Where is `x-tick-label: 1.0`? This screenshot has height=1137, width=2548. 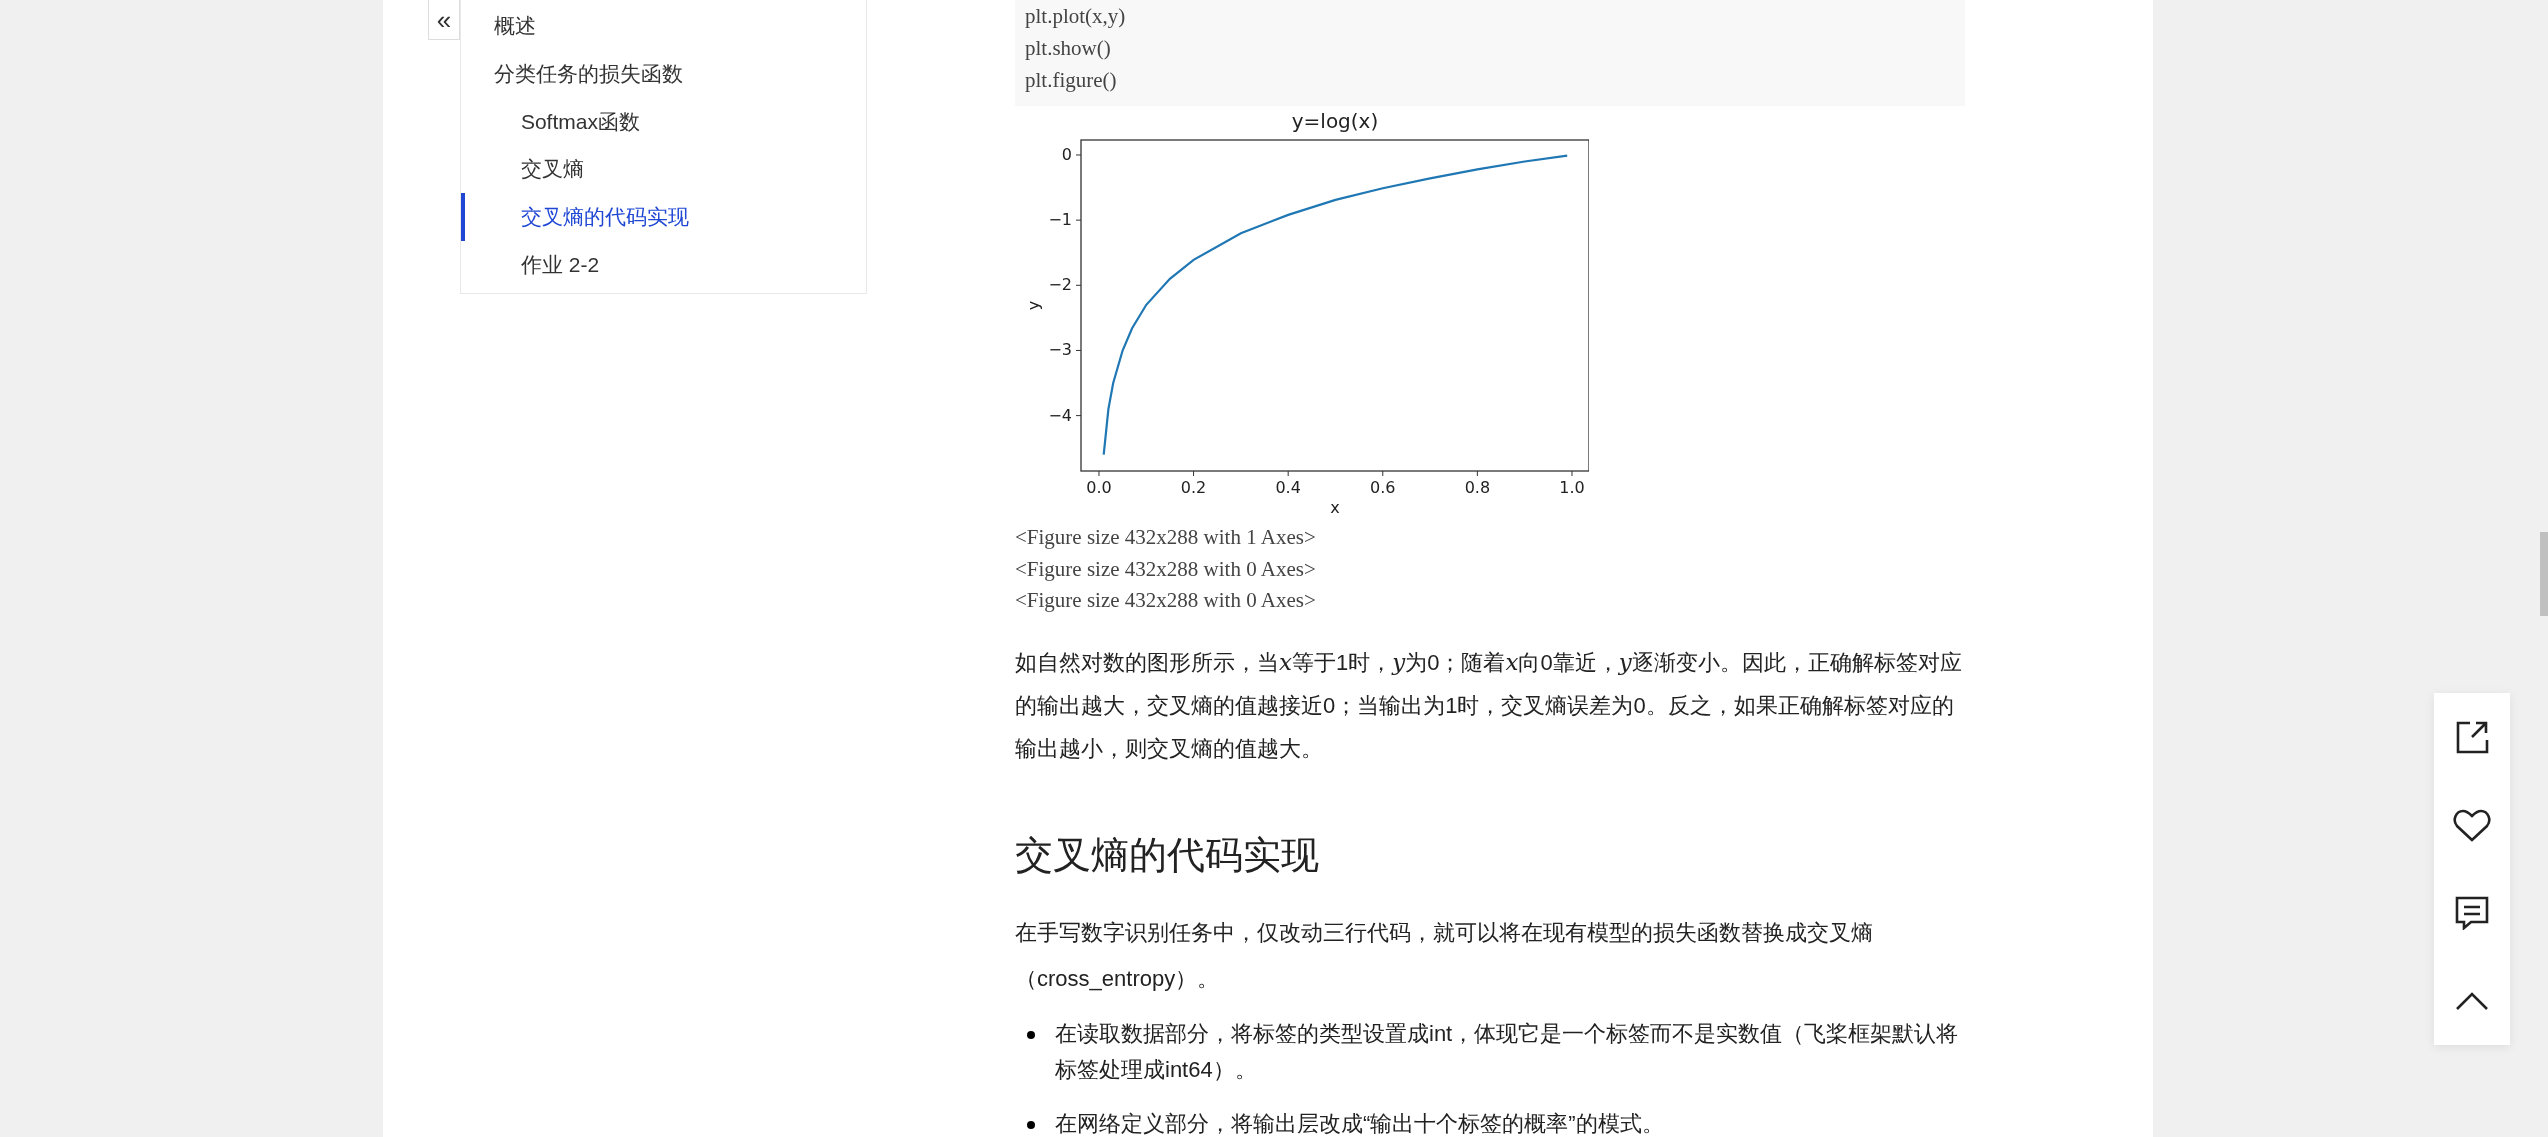 x-tick-label: 1.0 is located at coordinates (1572, 487).